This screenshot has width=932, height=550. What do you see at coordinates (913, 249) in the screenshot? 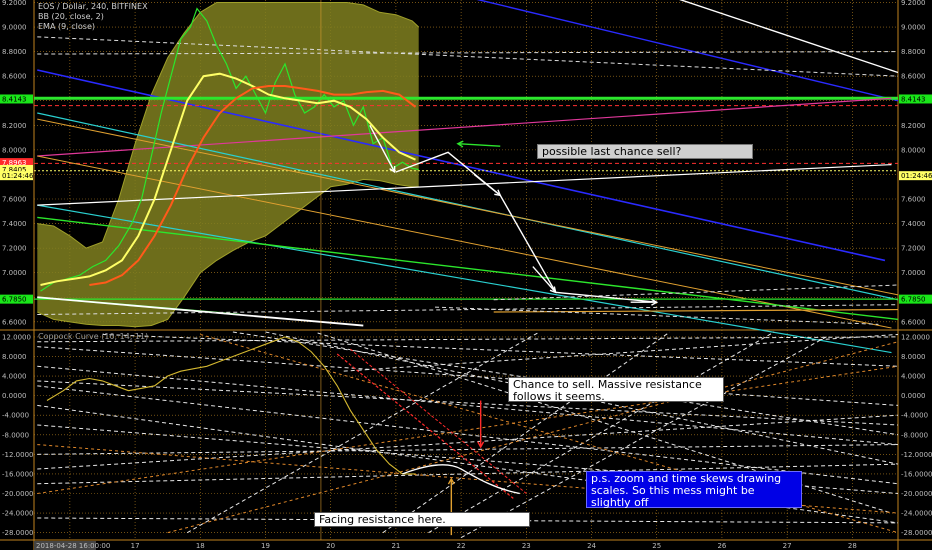
I see `price-tick-right: 7.2000` at bounding box center [913, 249].